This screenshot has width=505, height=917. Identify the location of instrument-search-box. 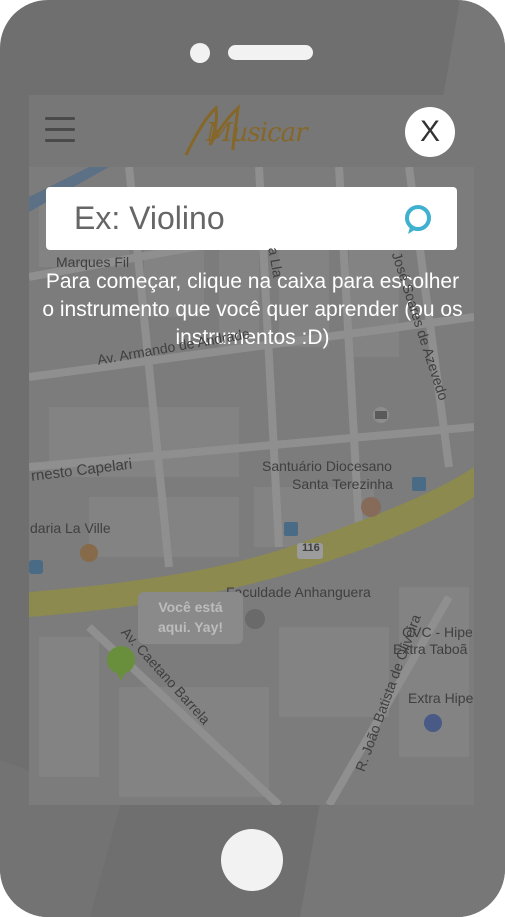
(251, 218).